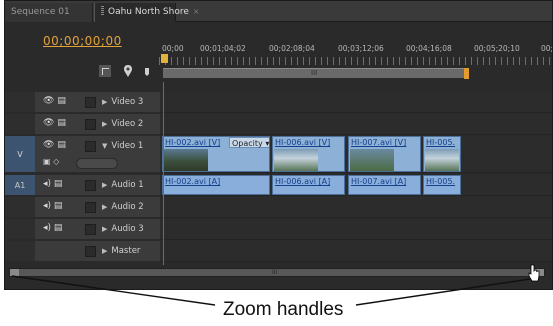  What do you see at coordinates (223, 48) in the screenshot?
I see `ruler-label: 00;01;04;02` at bounding box center [223, 48].